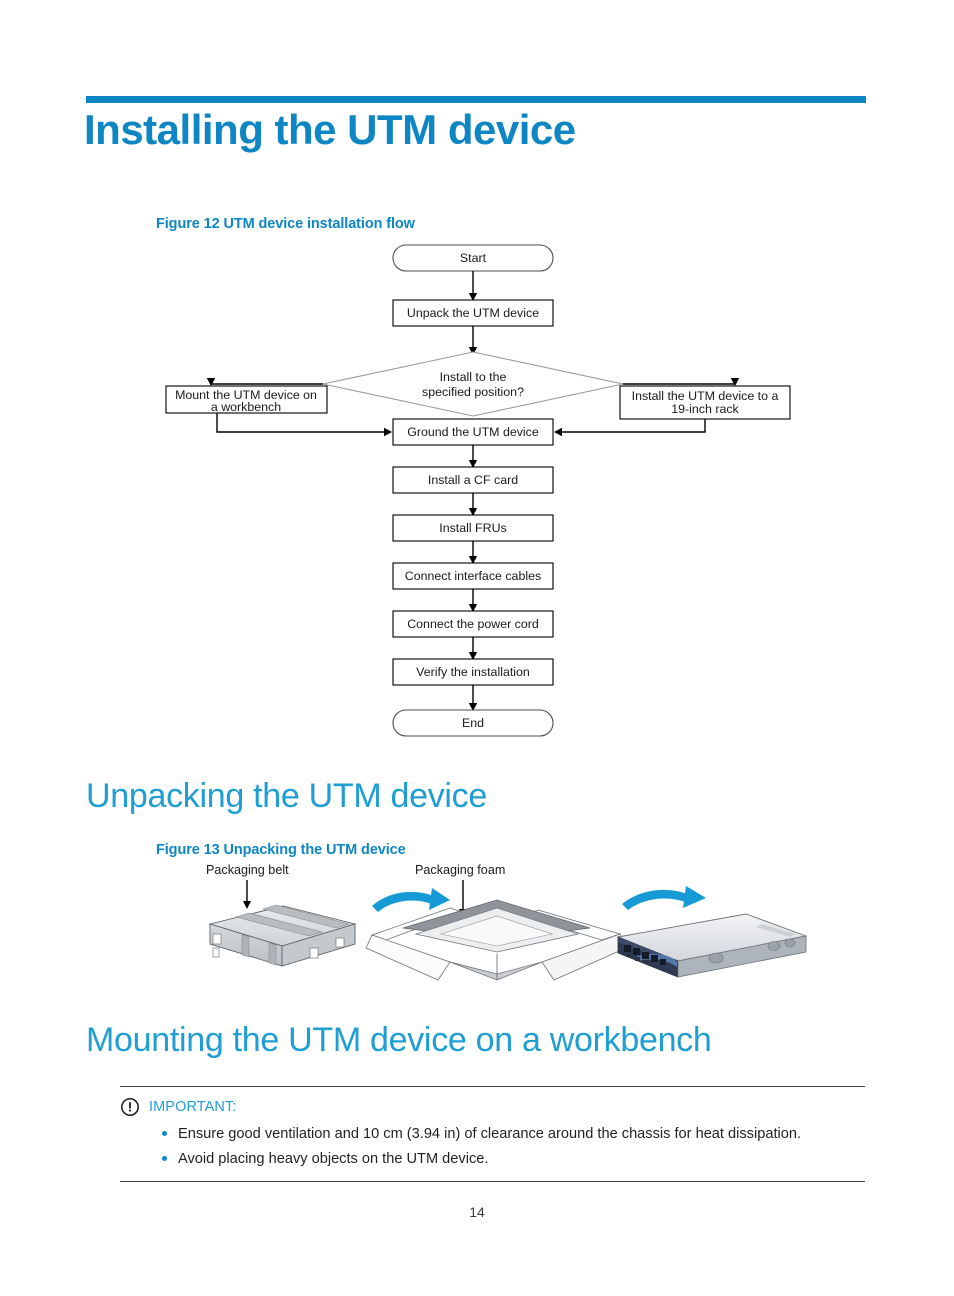  I want to click on flow-node-power-cord-label: Connect the power cord, so click(473, 624).